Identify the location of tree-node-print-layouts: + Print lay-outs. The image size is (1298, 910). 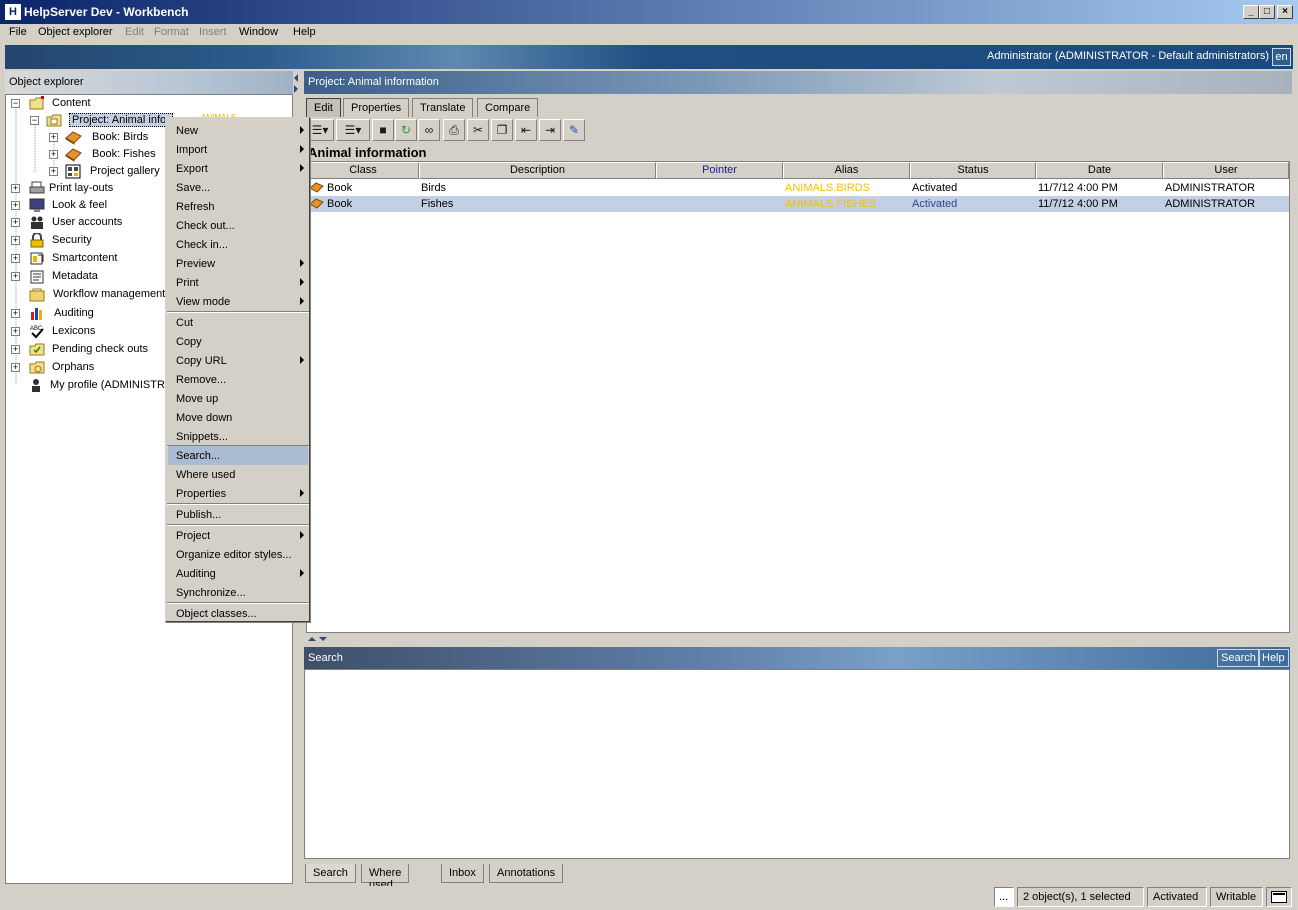
(86, 189).